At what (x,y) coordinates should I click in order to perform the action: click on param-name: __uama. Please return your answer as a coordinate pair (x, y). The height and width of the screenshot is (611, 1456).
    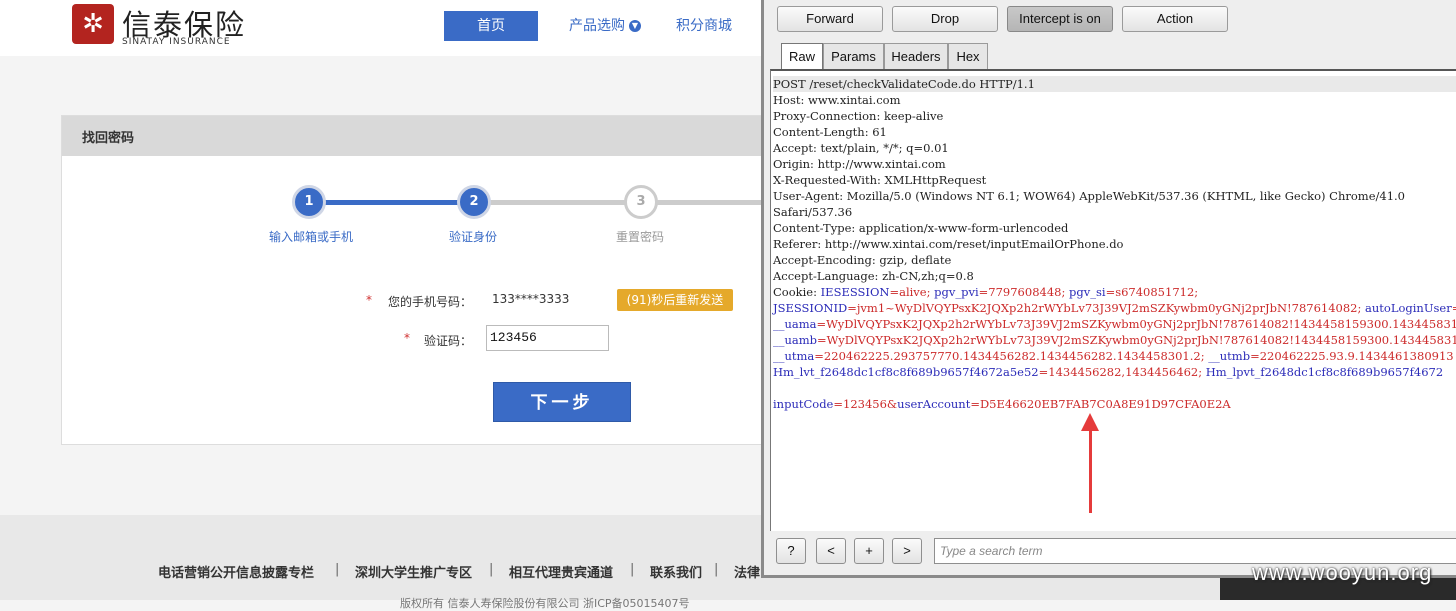
    Looking at the image, I should click on (795, 324).